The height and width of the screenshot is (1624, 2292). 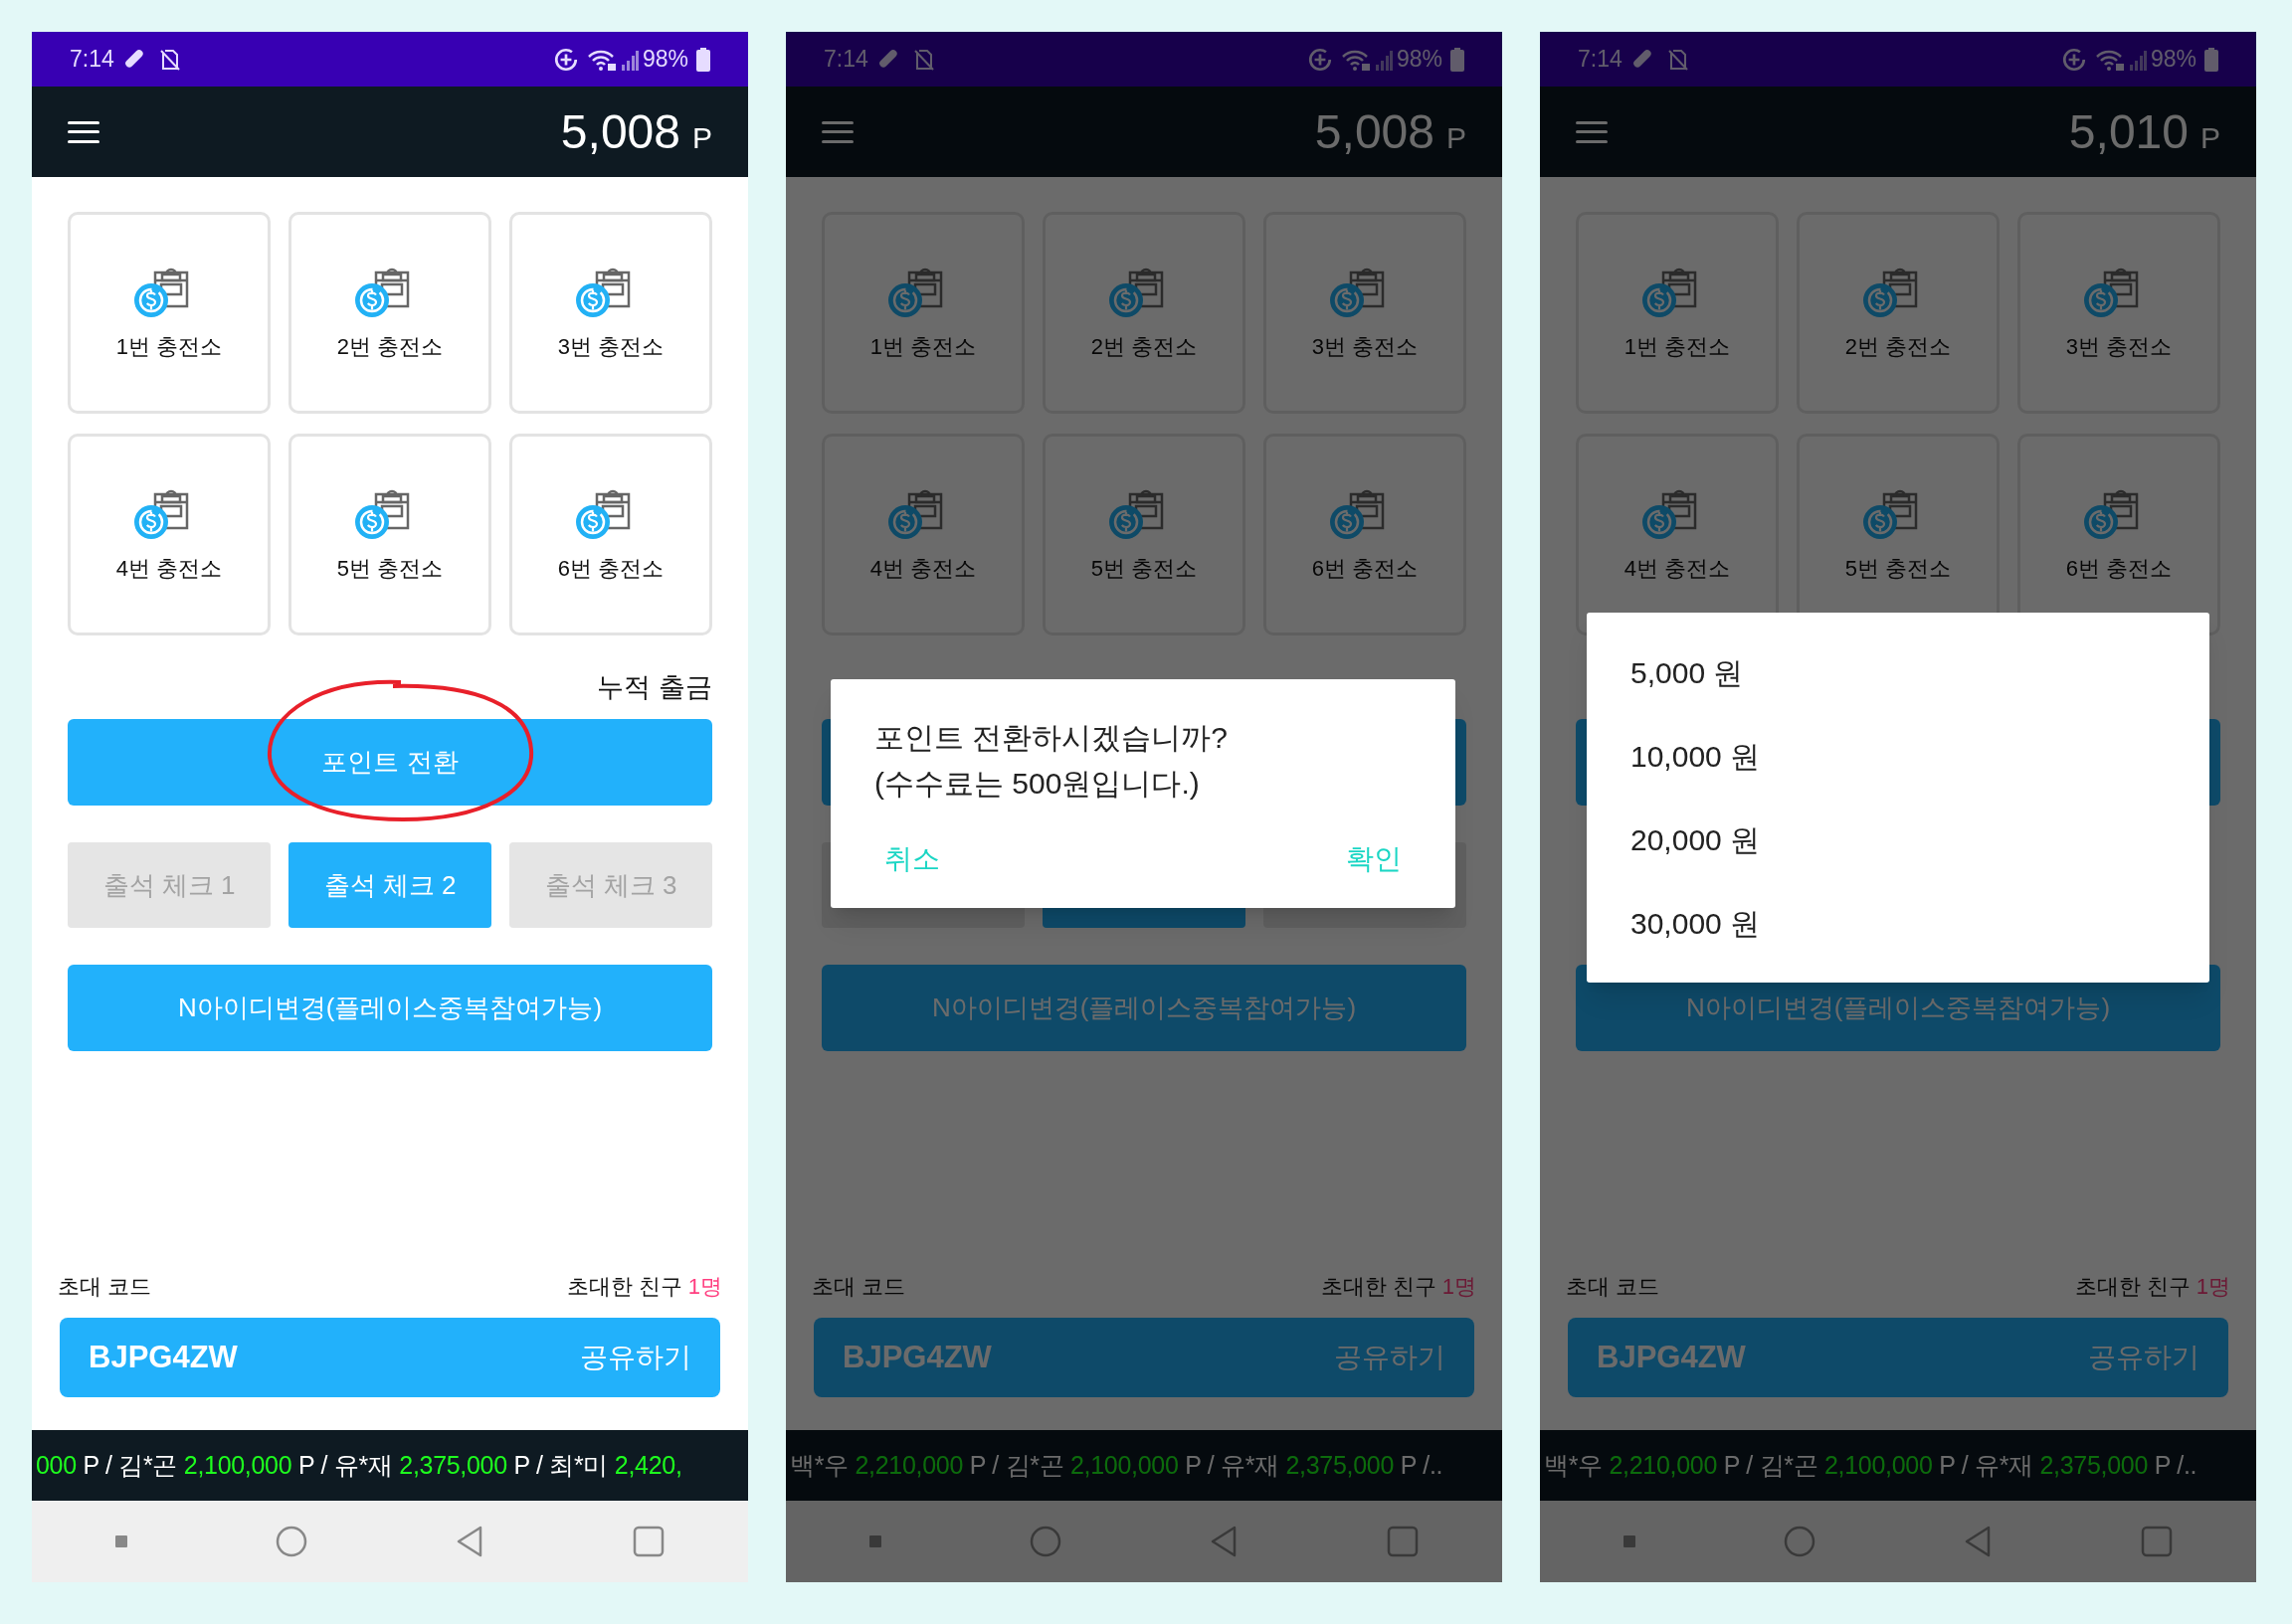 What do you see at coordinates (635, 1357) in the screenshot?
I see `share-link: 공유하기` at bounding box center [635, 1357].